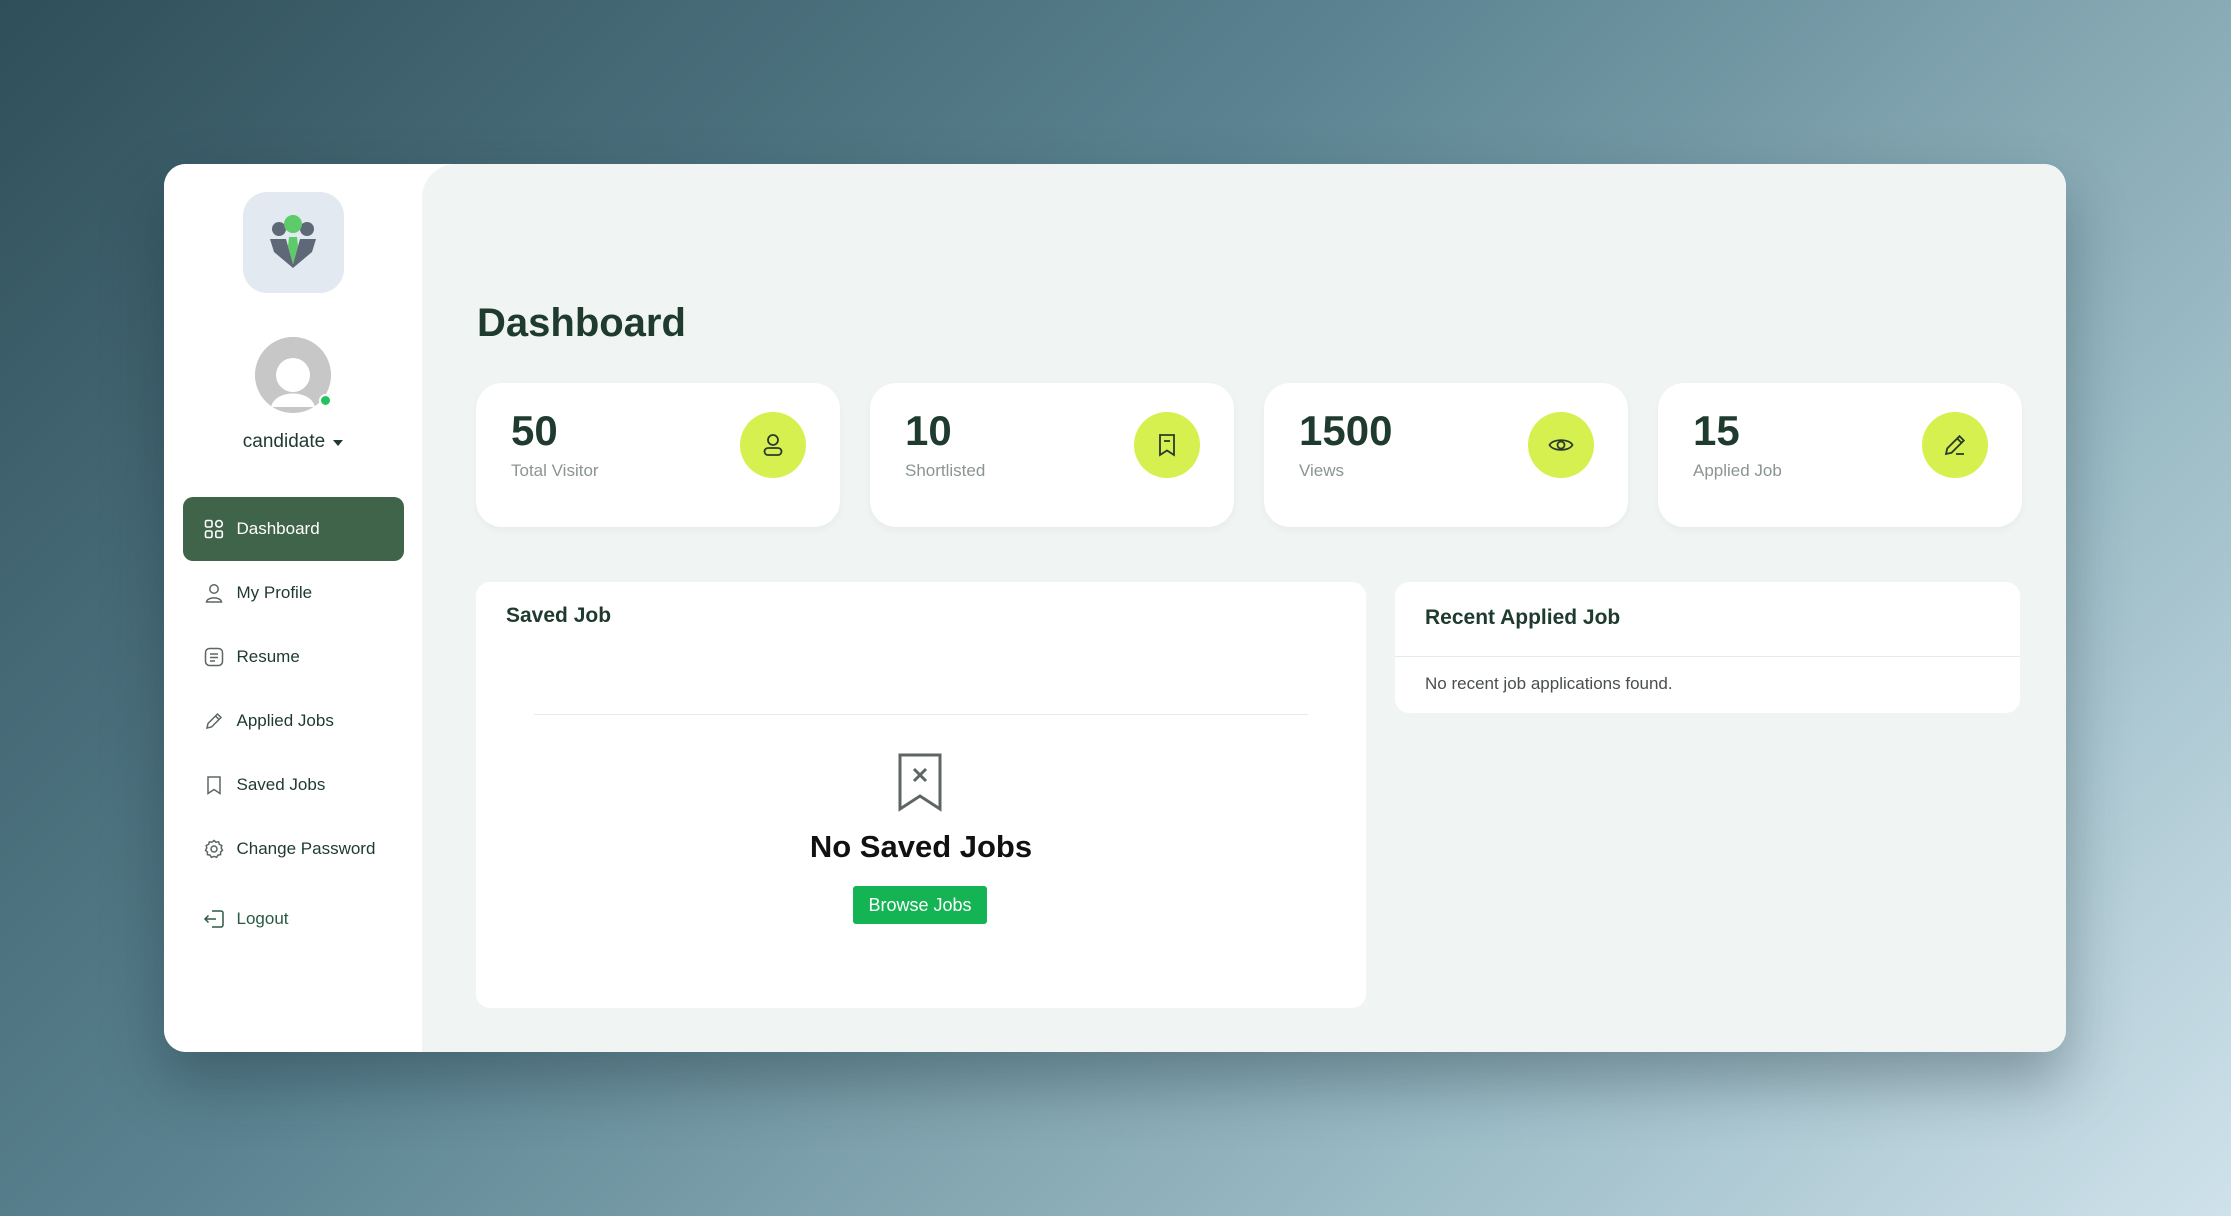  I want to click on stat-label: Total Visitor, so click(555, 470).